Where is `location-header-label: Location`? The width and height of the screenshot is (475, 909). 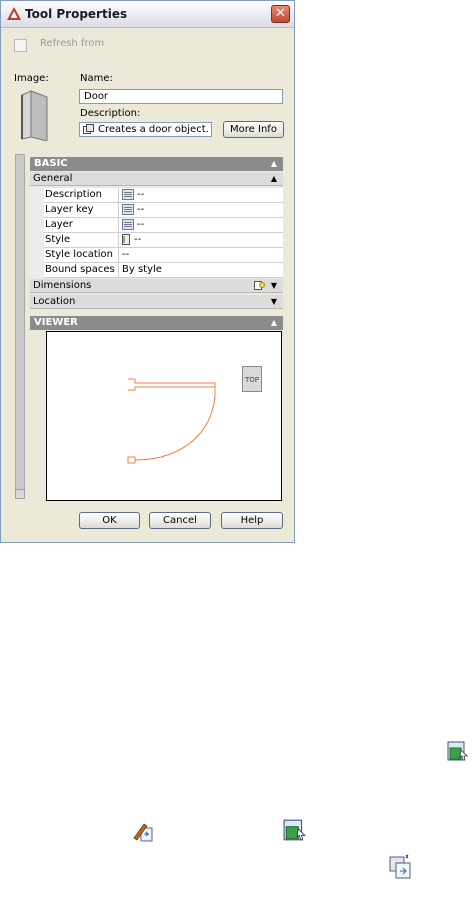
location-header-label: Location is located at coordinates (54, 301).